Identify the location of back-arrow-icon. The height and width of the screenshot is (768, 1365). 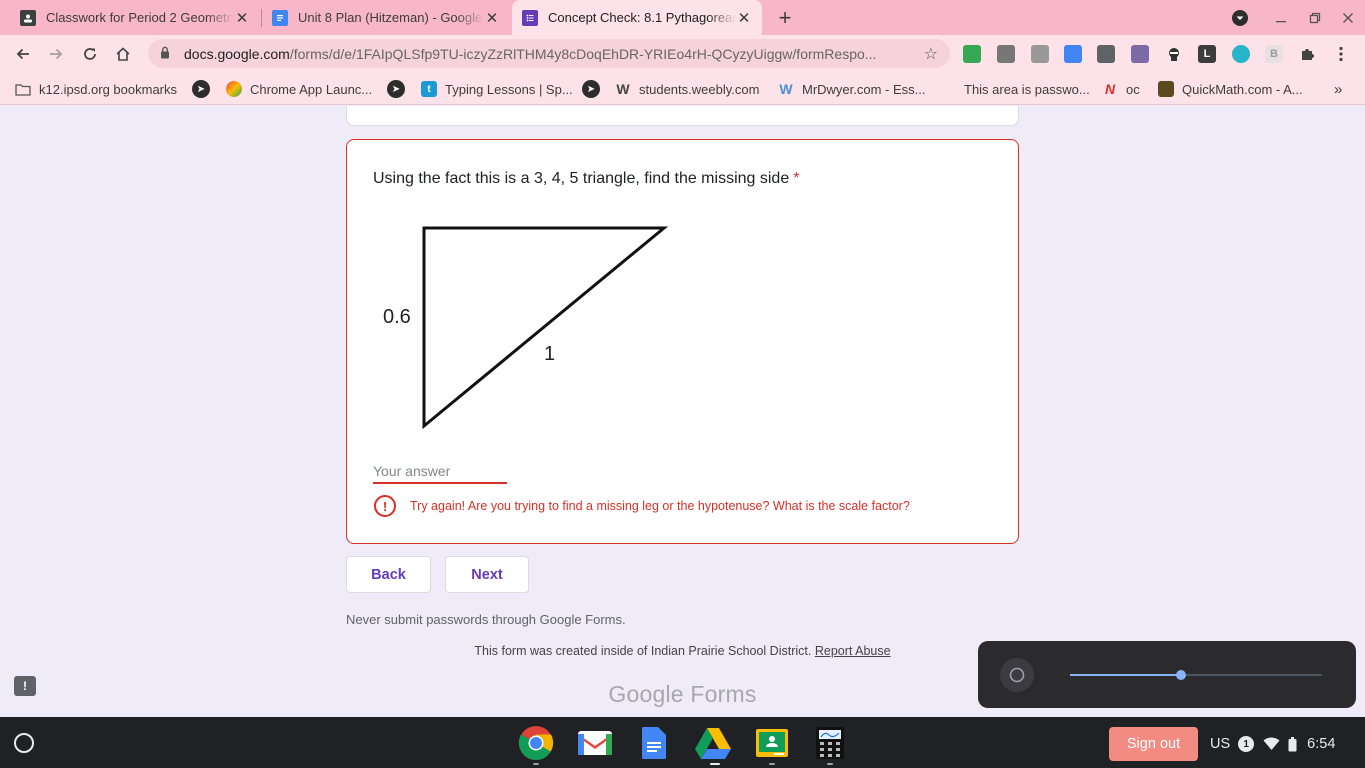
(23, 54).